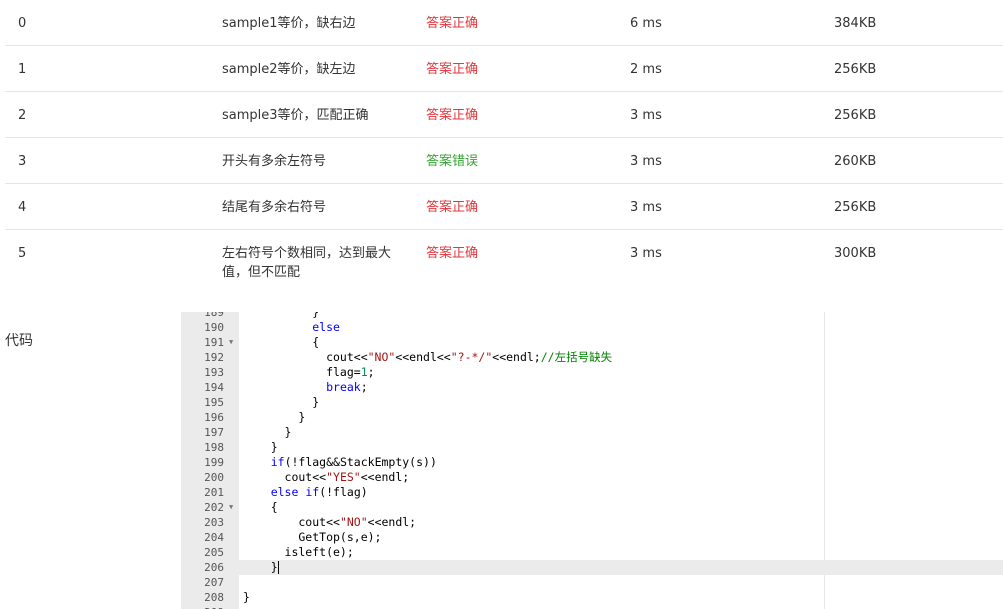 The height and width of the screenshot is (609, 1003). I want to click on case-time: 6 ms, so click(646, 23).